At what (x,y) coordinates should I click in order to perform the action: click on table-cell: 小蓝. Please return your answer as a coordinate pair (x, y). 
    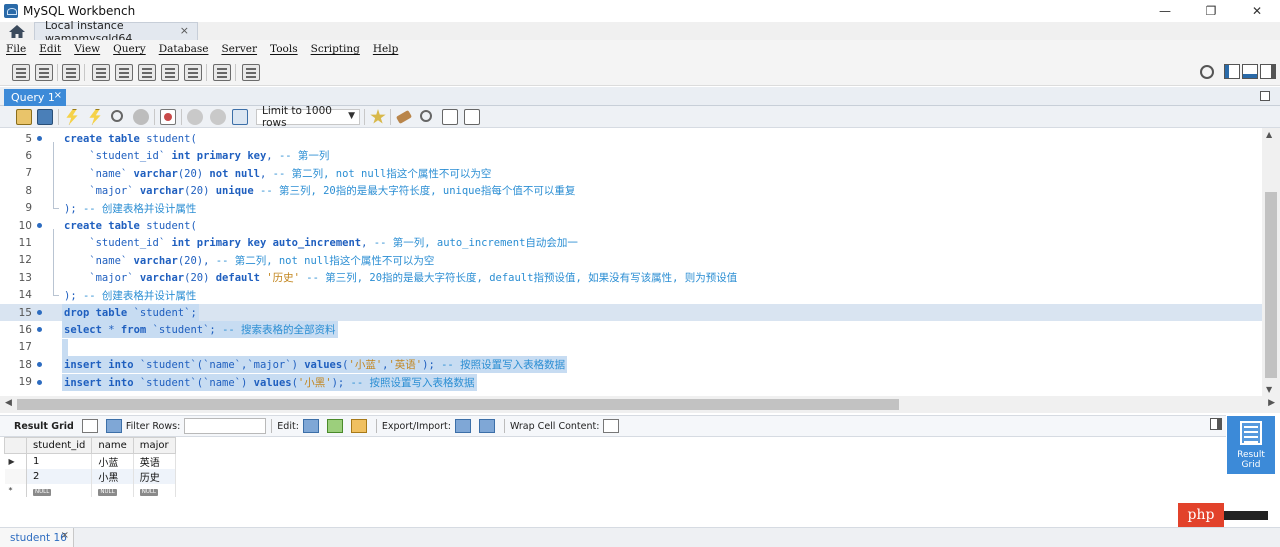
    Looking at the image, I should click on (112, 461).